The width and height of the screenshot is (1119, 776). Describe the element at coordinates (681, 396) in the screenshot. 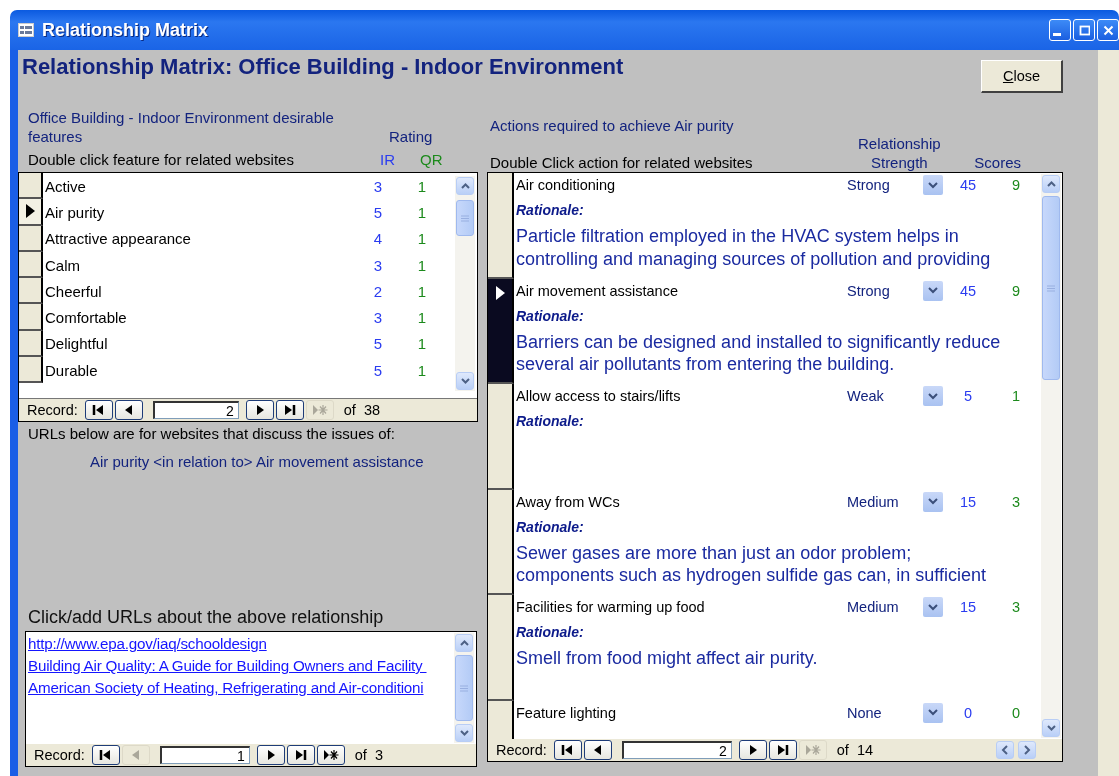

I see `action-name: Allow access to stairs/lifts` at that location.